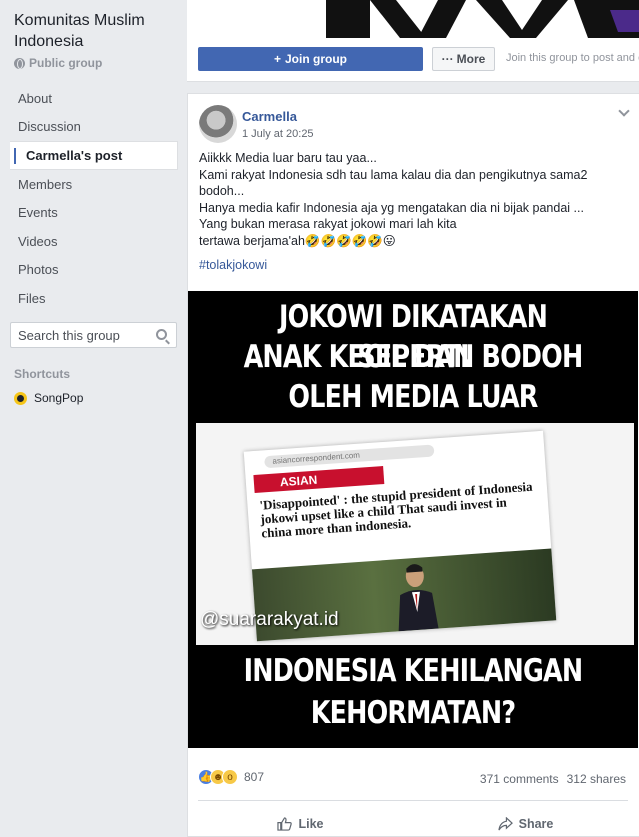  What do you see at coordinates (316, 59) in the screenshot?
I see `join-group-label: Join group` at bounding box center [316, 59].